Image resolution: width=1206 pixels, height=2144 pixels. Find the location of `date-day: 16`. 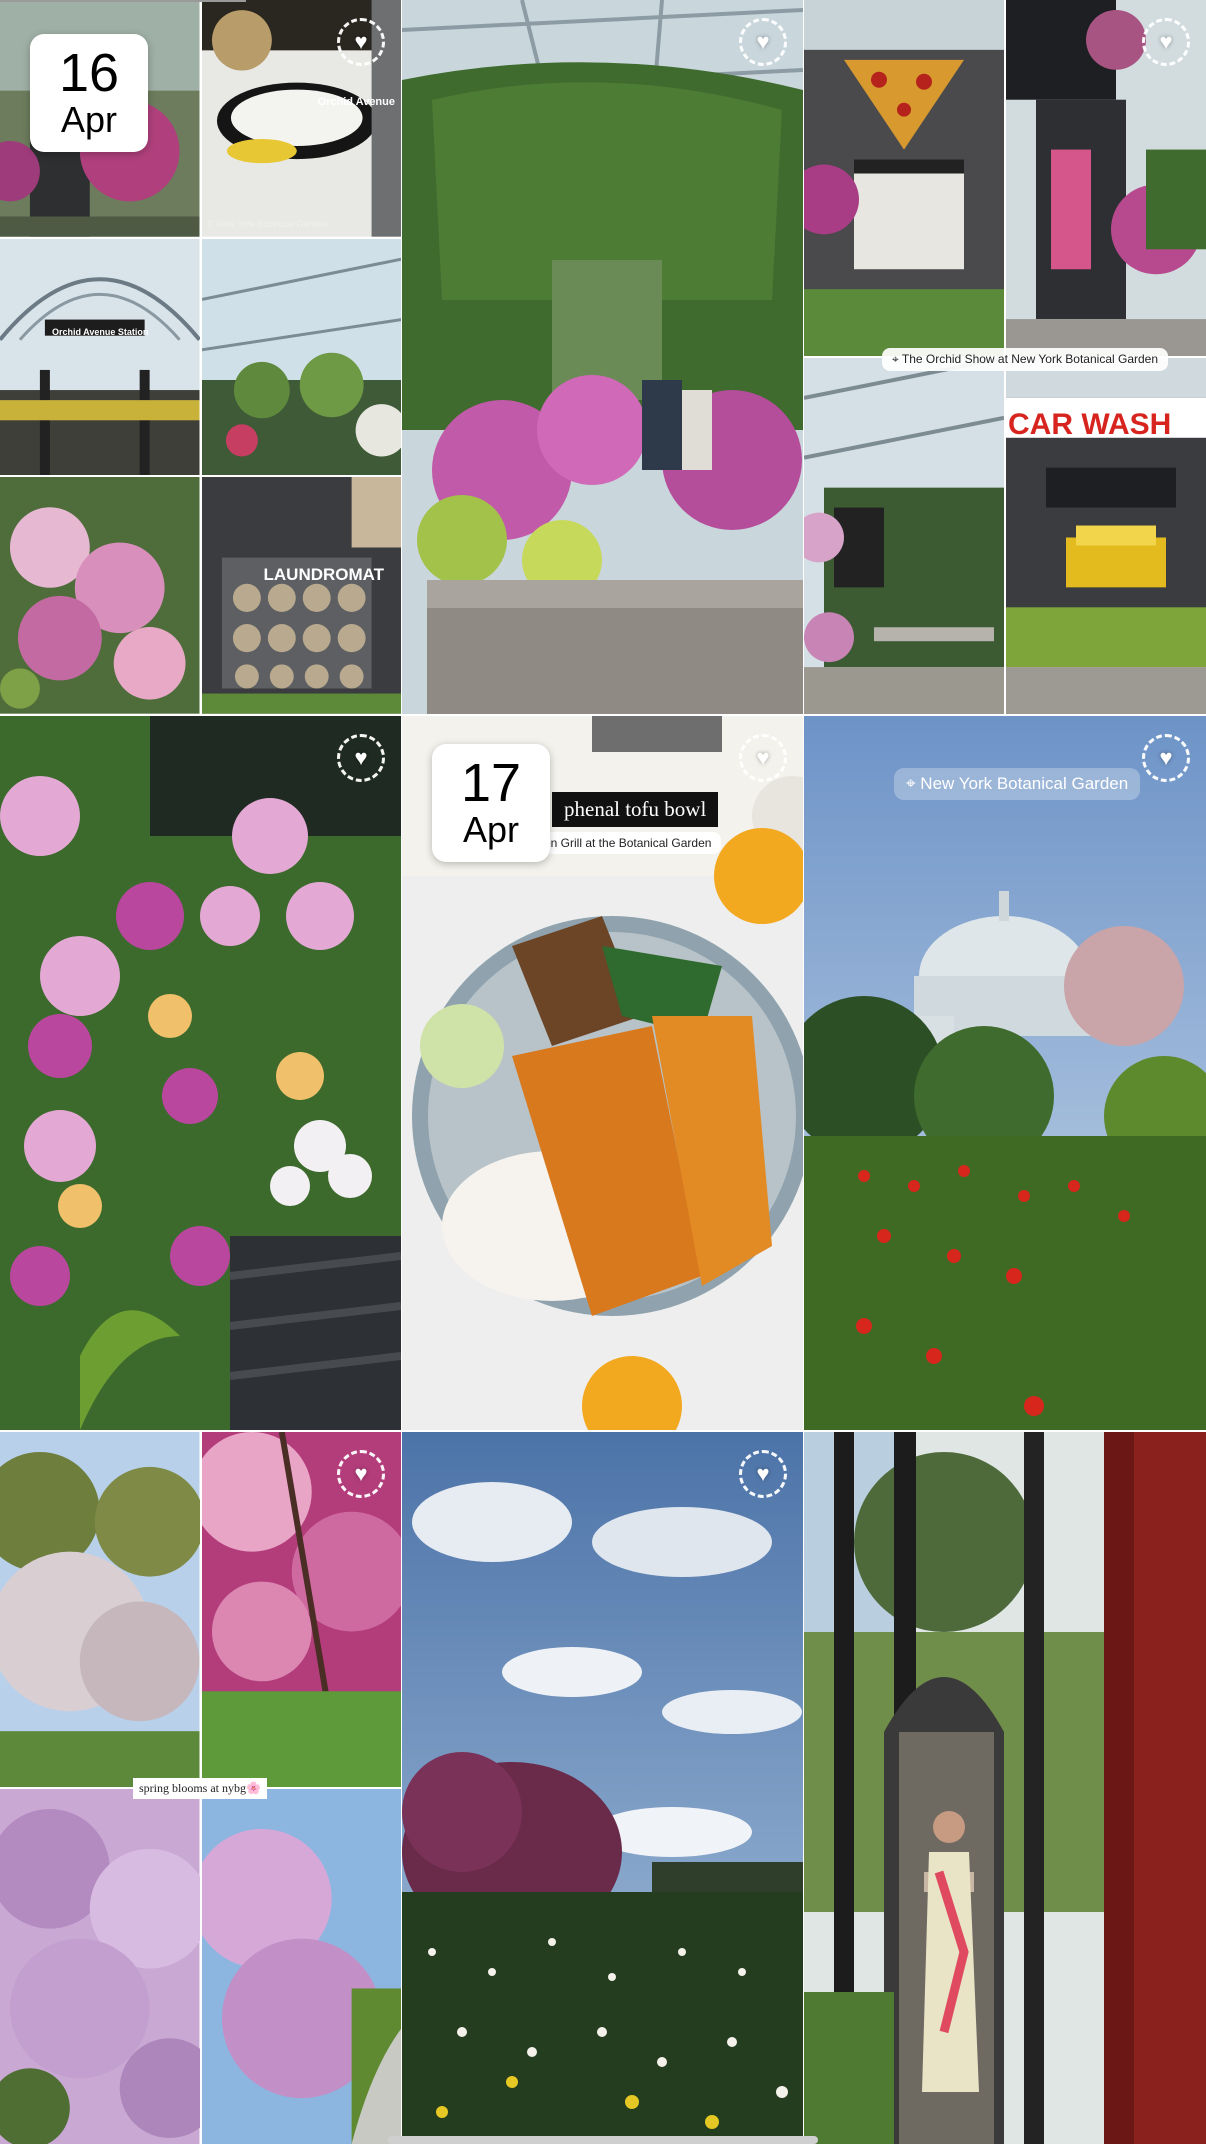

date-day: 16 is located at coordinates (89, 73).